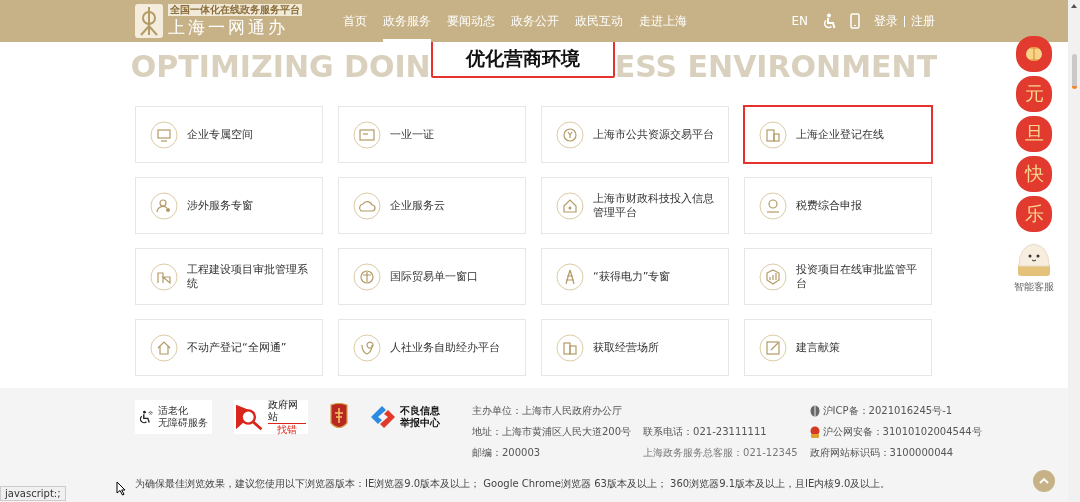 This screenshot has height=502, width=1080. I want to click on service-card: “获得电力”专窗, so click(635, 276).